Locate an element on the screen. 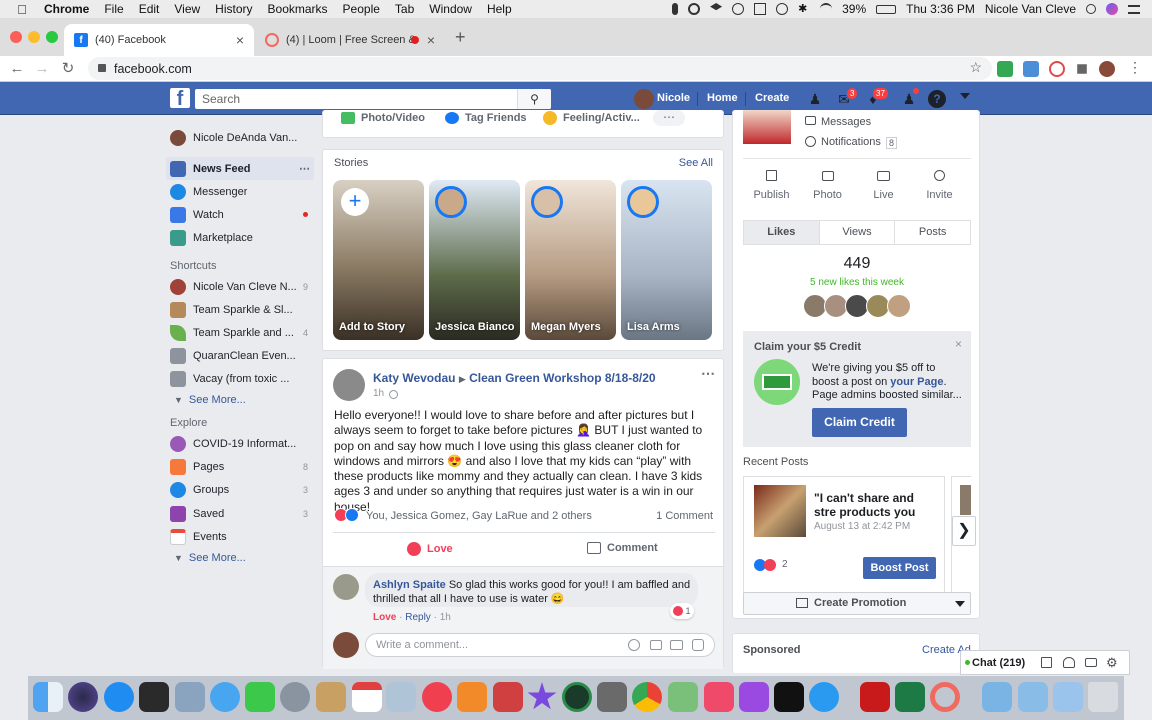  menu-help: Help is located at coordinates (499, 9).